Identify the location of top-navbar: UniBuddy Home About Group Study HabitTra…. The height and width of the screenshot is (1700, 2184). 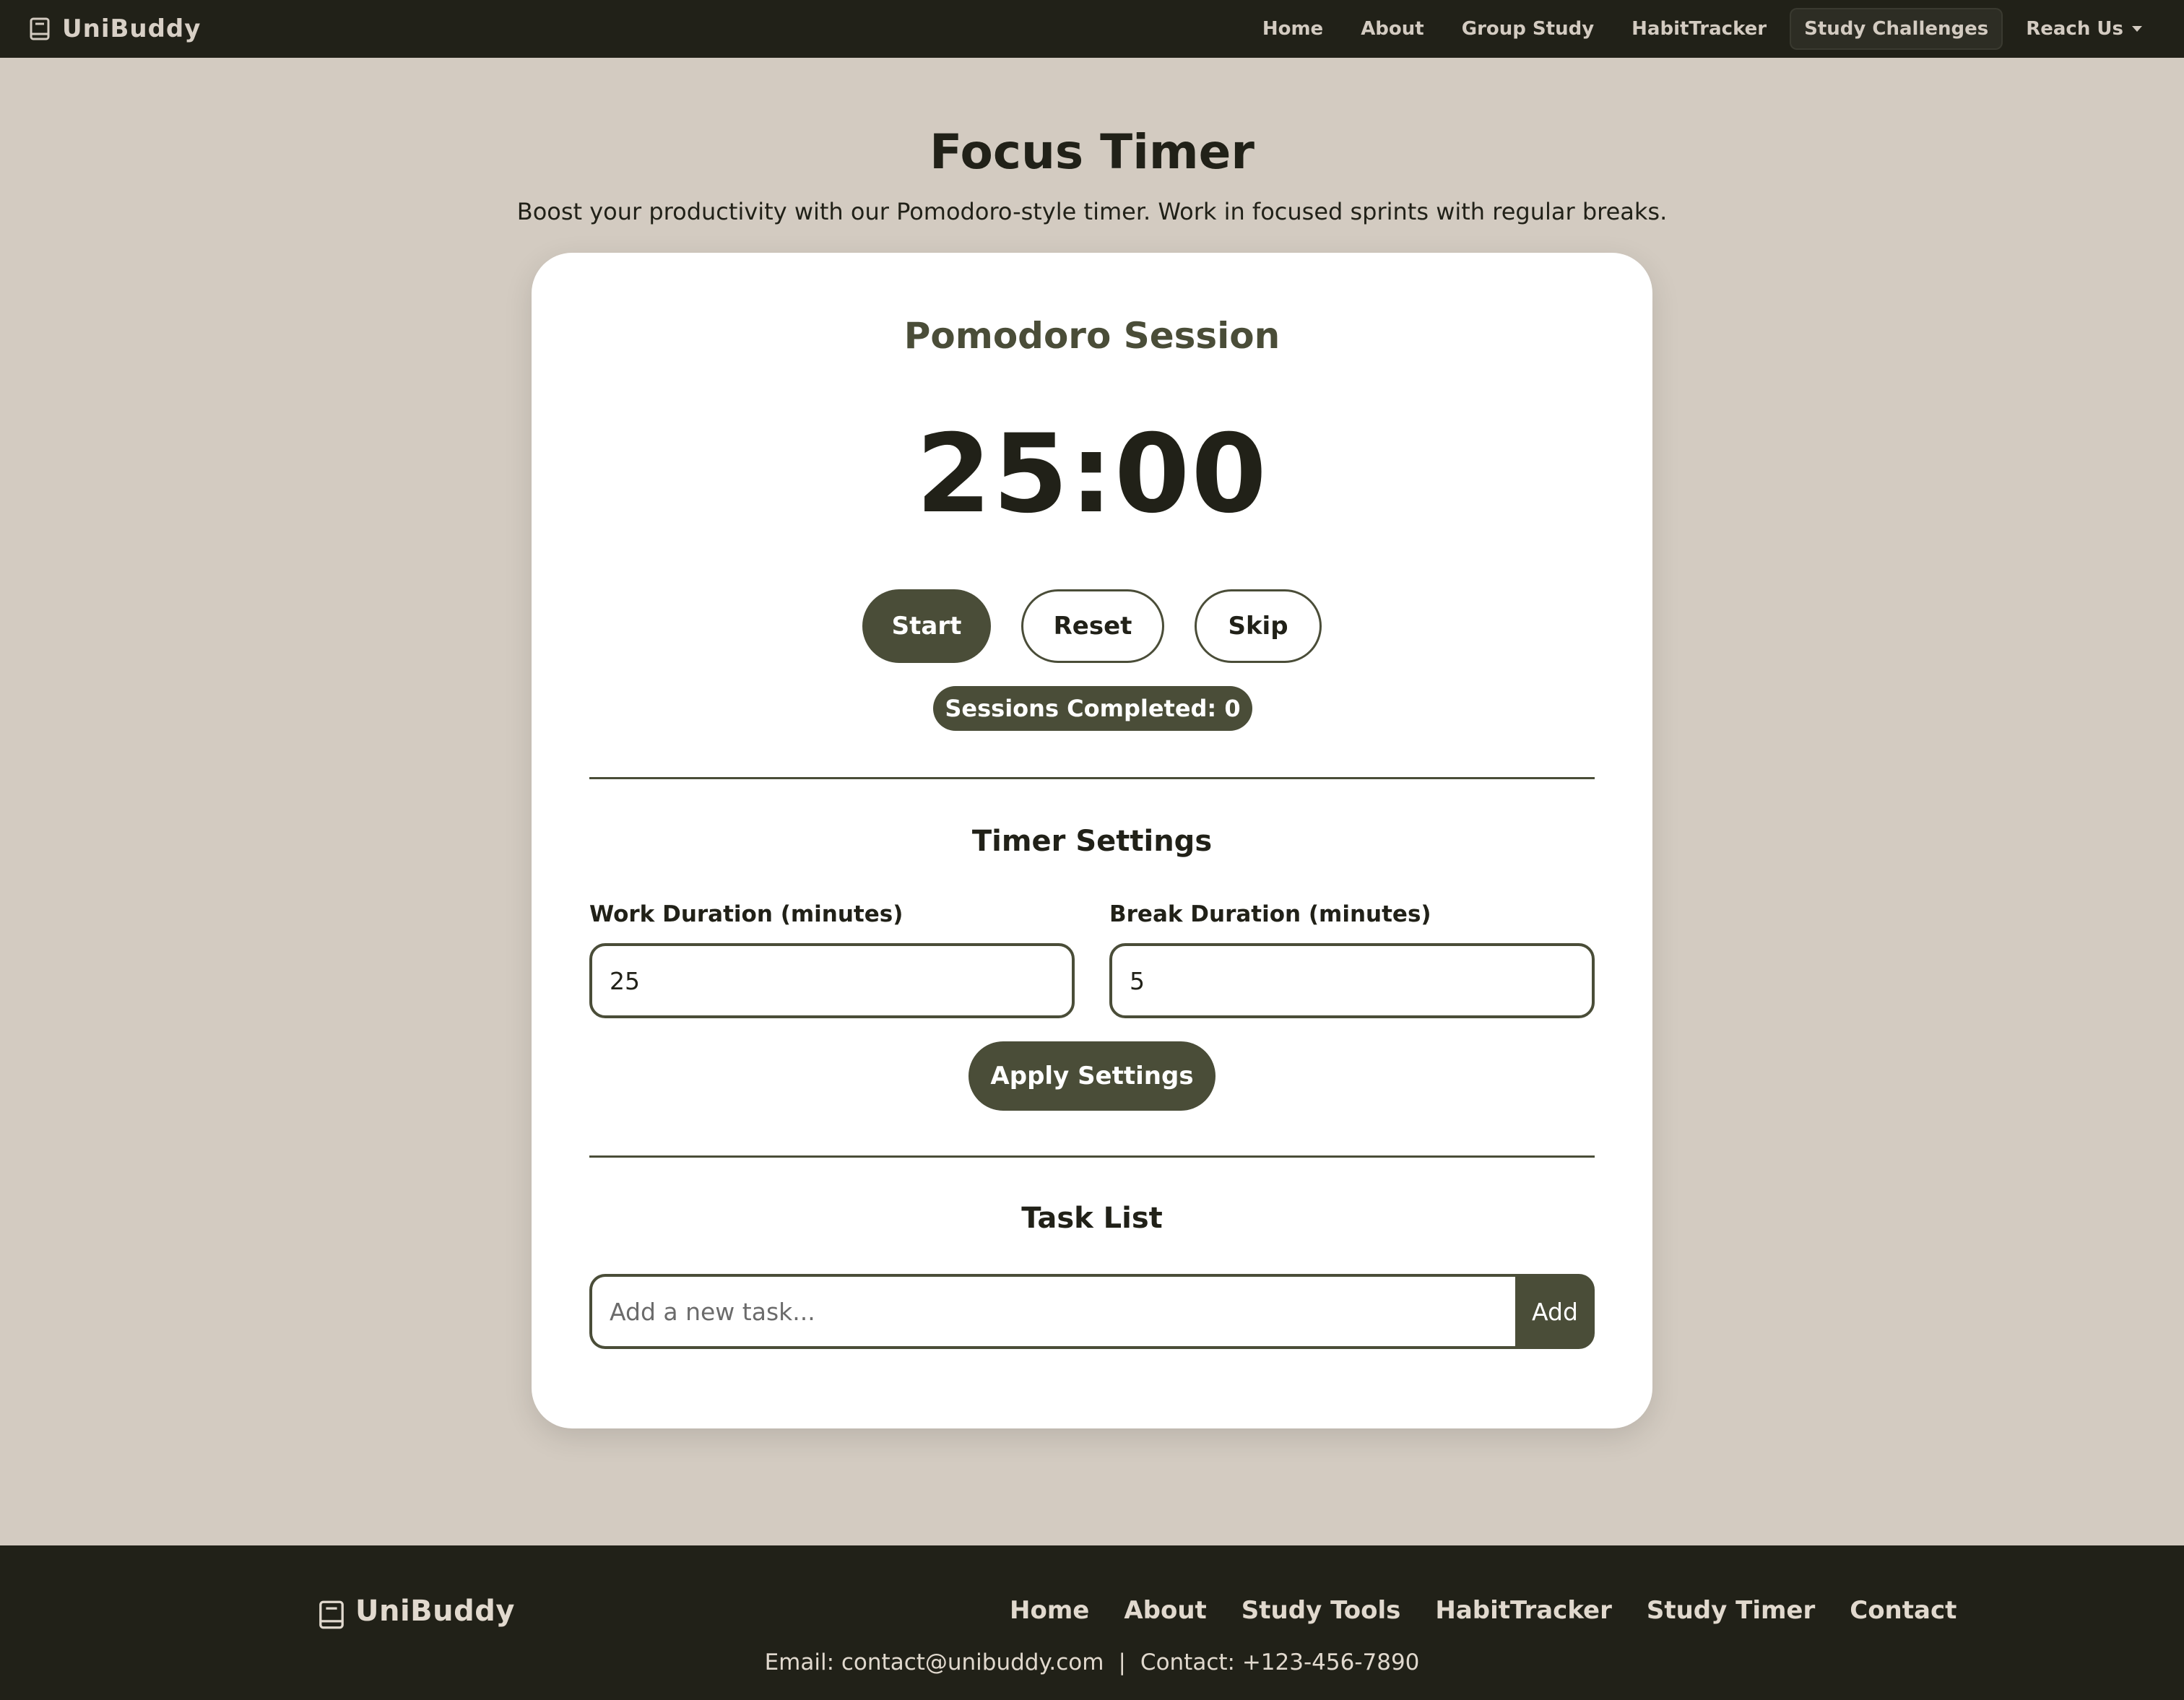
(1092, 29).